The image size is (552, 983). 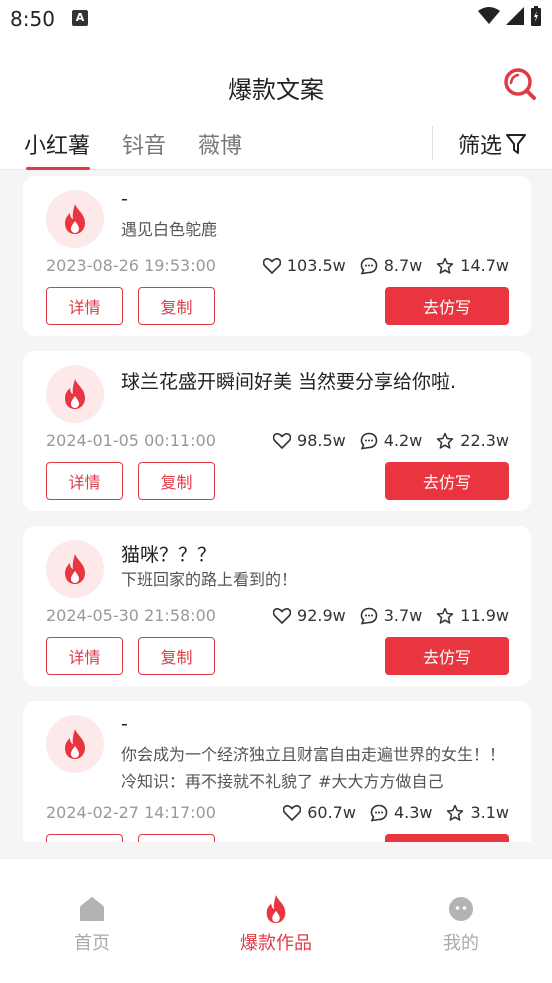 I want to click on header: 爆款文案 小红薯 钭音 薇博 筛选, so click(x=276, y=105).